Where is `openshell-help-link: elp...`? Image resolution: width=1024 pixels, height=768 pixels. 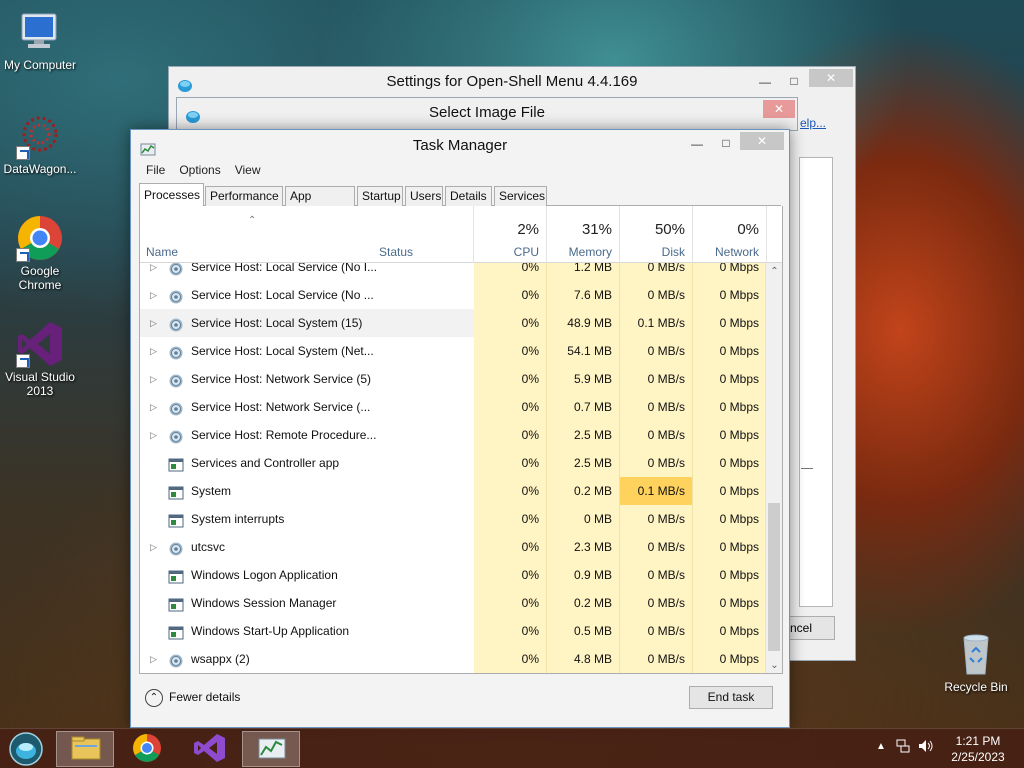
openshell-help-link: elp... is located at coordinates (813, 123).